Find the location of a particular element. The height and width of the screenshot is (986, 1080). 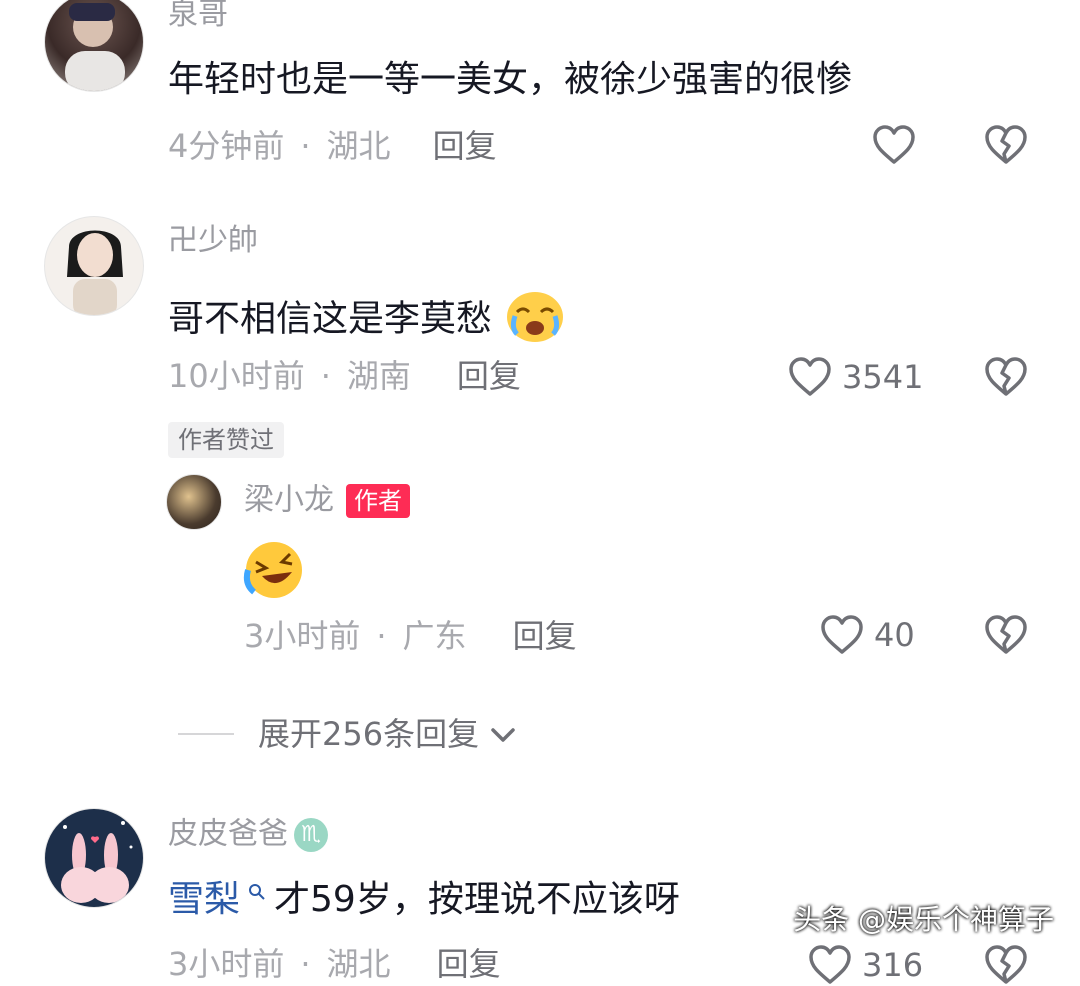

reply-username: 梁小龙 作者 is located at coordinates (327, 501).